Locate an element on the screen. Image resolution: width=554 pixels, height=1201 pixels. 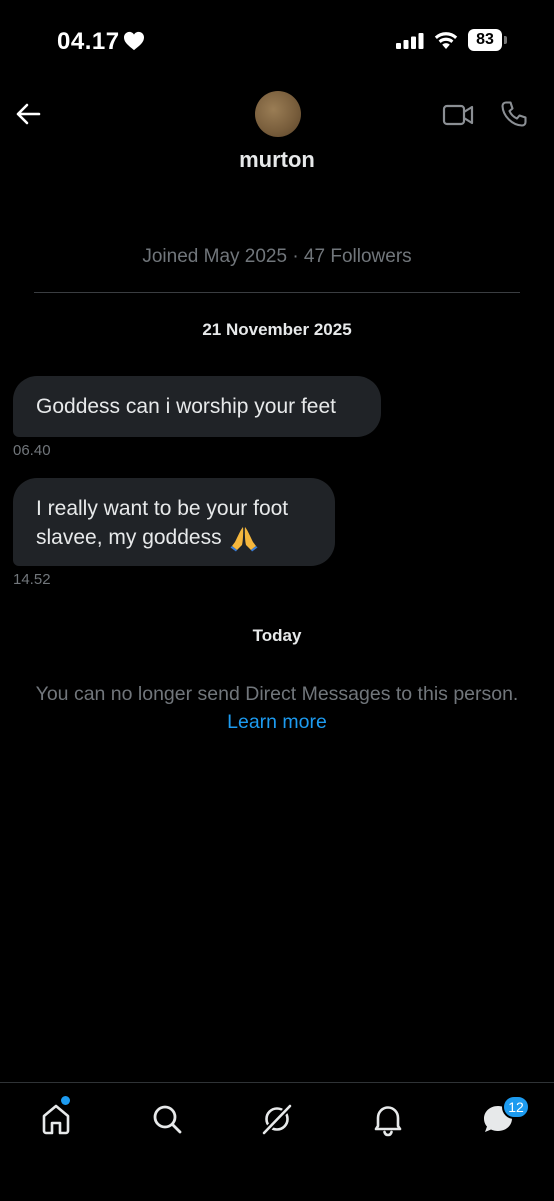
battery-indicator: 83 is located at coordinates (487, 40).